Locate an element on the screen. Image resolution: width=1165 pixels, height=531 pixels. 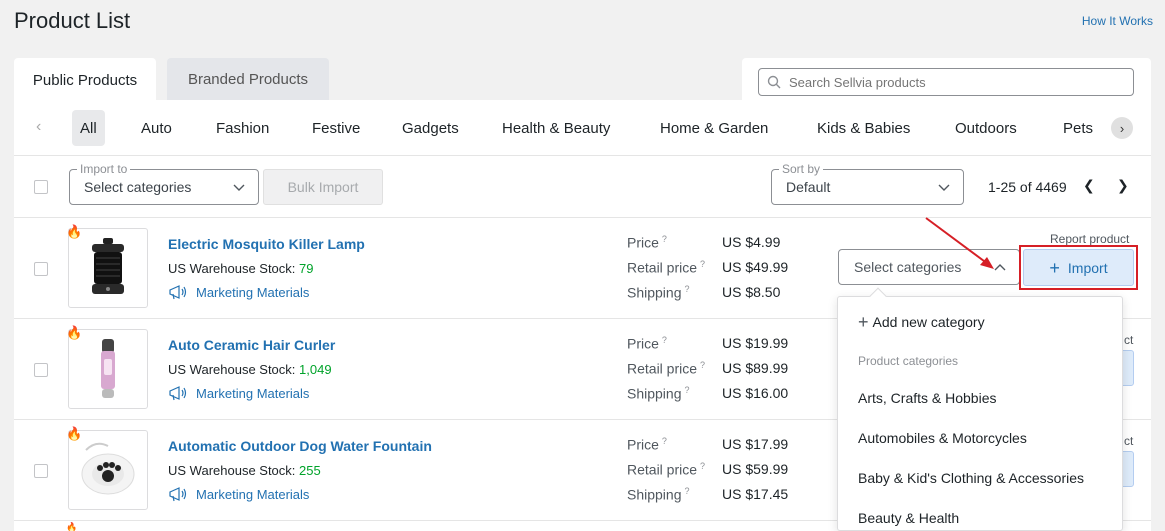
category-fashion: Fashion is located at coordinates (242, 128).